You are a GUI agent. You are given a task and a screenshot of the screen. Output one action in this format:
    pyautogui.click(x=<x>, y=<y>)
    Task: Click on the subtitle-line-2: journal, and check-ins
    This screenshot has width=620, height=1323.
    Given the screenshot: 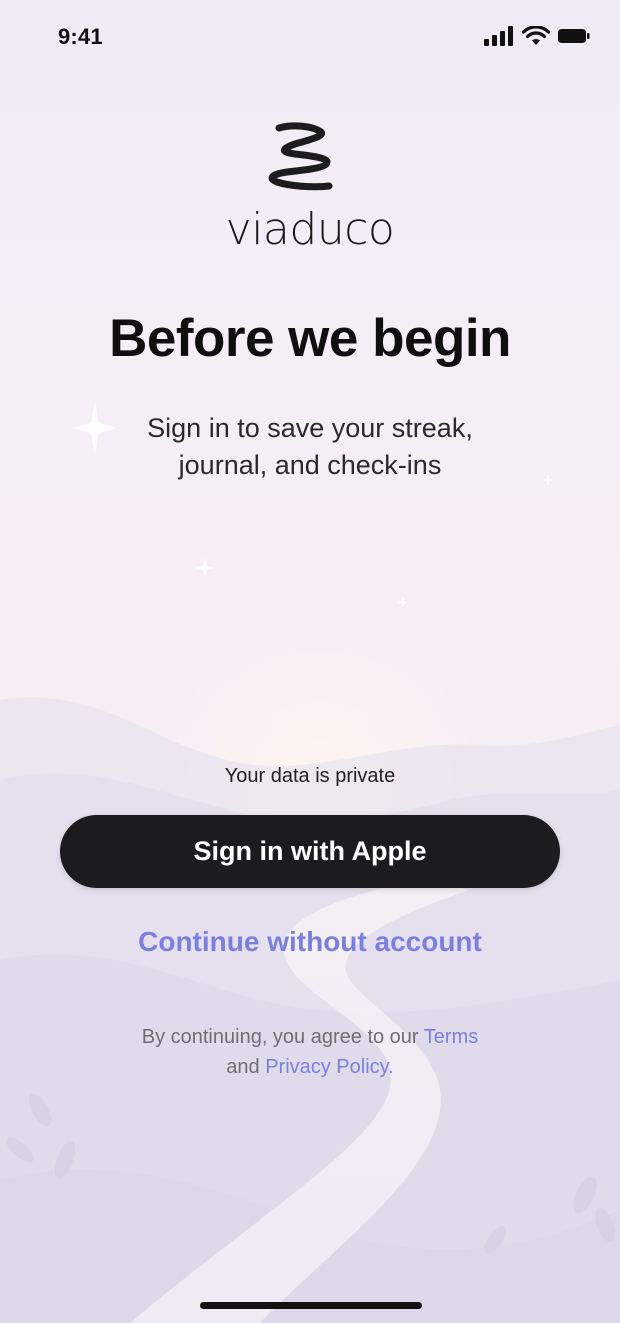 What is the action you would take?
    pyautogui.click(x=310, y=465)
    